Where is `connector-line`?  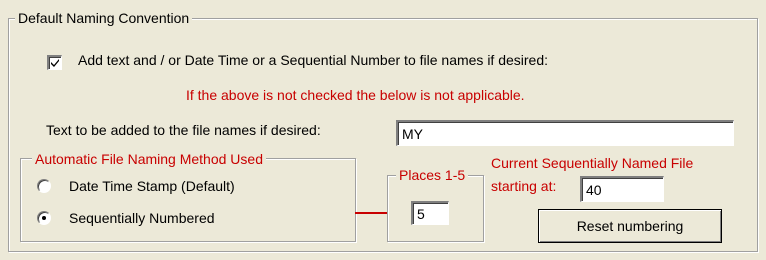 connector-line is located at coordinates (371, 213).